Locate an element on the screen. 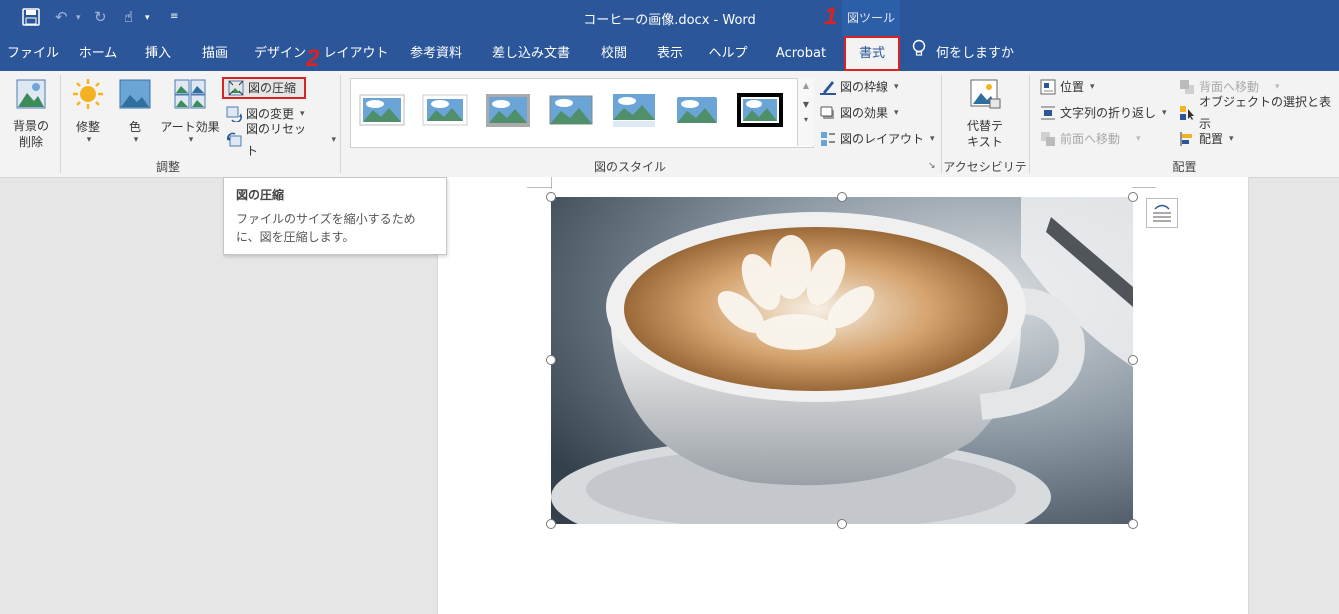 This screenshot has height=614, width=1339. document-title: コーヒーの画像.docx - Word is located at coordinates (669, 20).